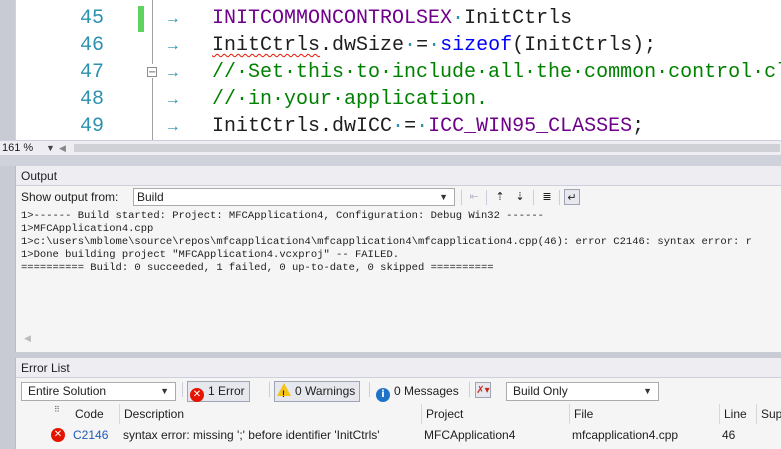  What do you see at coordinates (91, 126) in the screenshot?
I see `line-number: 49` at bounding box center [91, 126].